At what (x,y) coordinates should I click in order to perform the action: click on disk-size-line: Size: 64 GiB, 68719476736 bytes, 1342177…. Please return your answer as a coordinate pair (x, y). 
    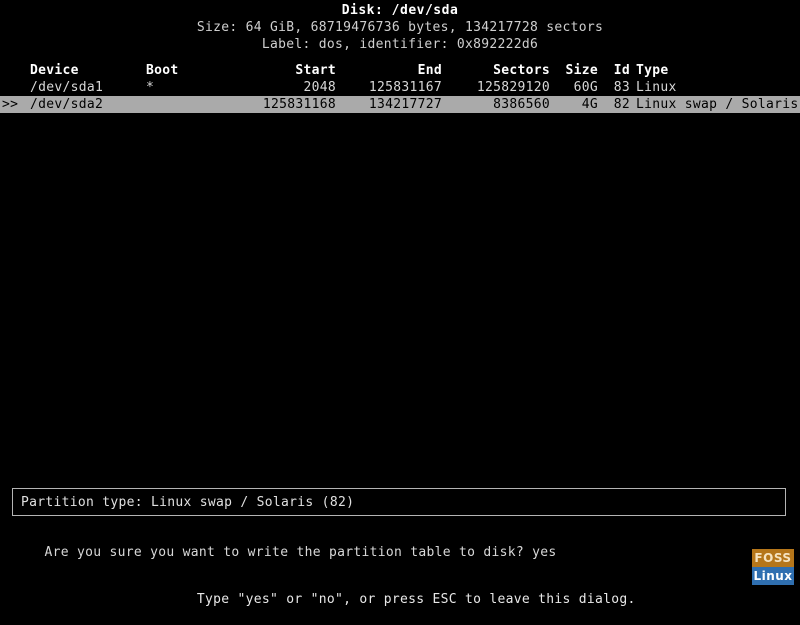
    Looking at the image, I should click on (400, 27).